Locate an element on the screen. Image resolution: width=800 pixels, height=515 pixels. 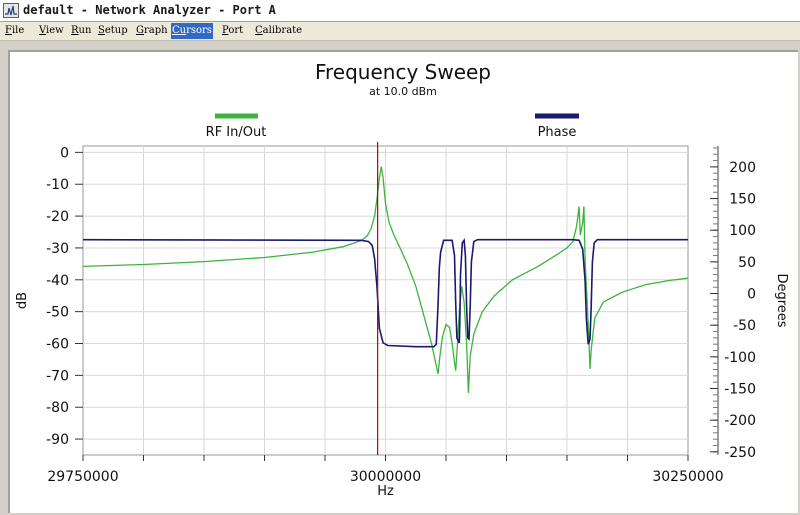
app-icon is located at coordinates (11, 10).